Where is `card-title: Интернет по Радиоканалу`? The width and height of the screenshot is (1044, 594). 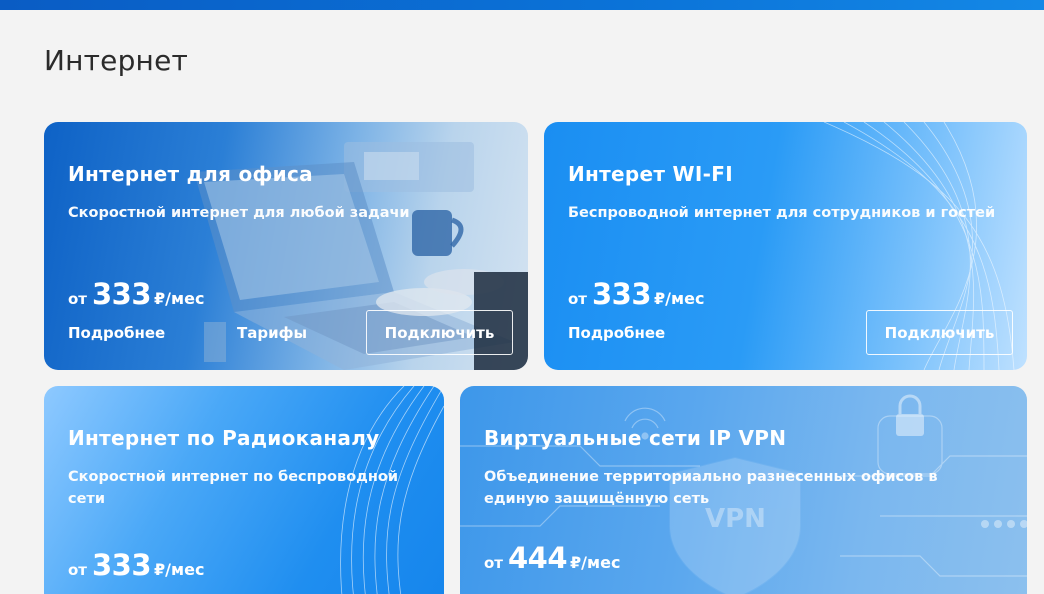
card-title: Интернет по Радиоканалу is located at coordinates (224, 438).